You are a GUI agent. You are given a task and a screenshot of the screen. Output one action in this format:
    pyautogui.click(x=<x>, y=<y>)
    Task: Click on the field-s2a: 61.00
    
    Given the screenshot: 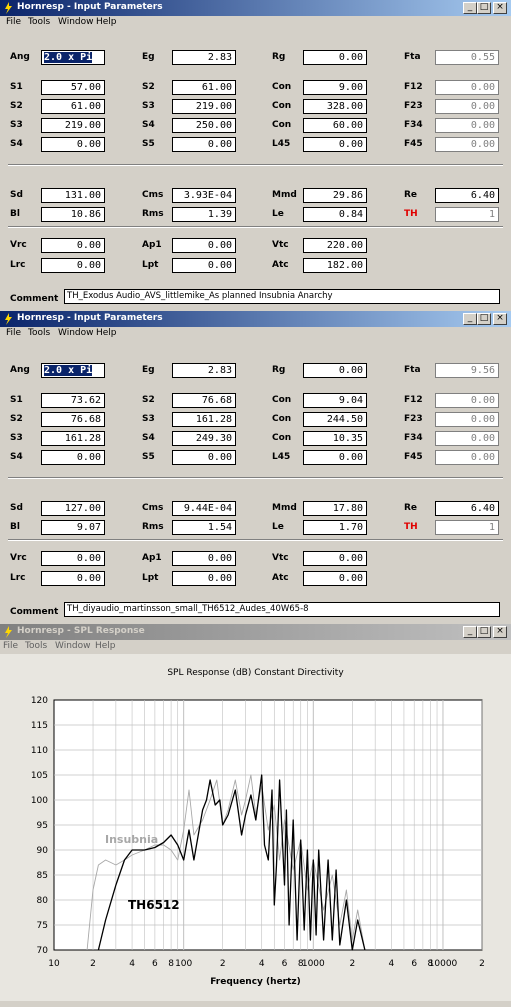 What is the action you would take?
    pyautogui.click(x=204, y=87)
    